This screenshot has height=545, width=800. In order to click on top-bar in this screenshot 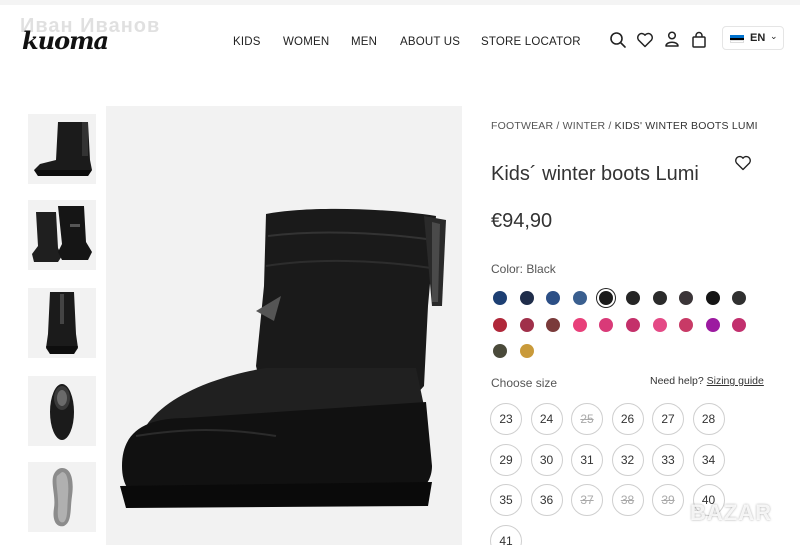, I will do `click(400, 2)`.